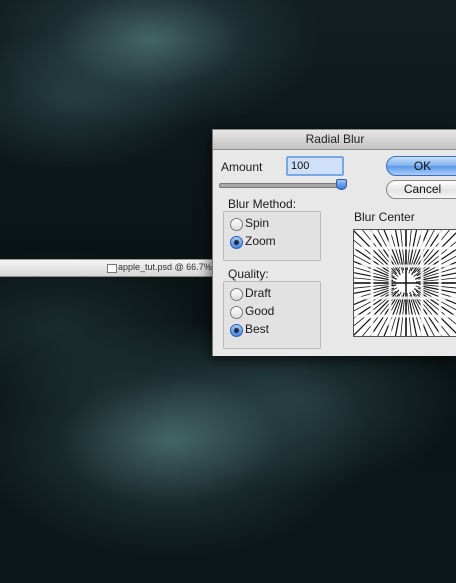 This screenshot has height=583, width=456. I want to click on zoom-label: Zoom, so click(260, 241).